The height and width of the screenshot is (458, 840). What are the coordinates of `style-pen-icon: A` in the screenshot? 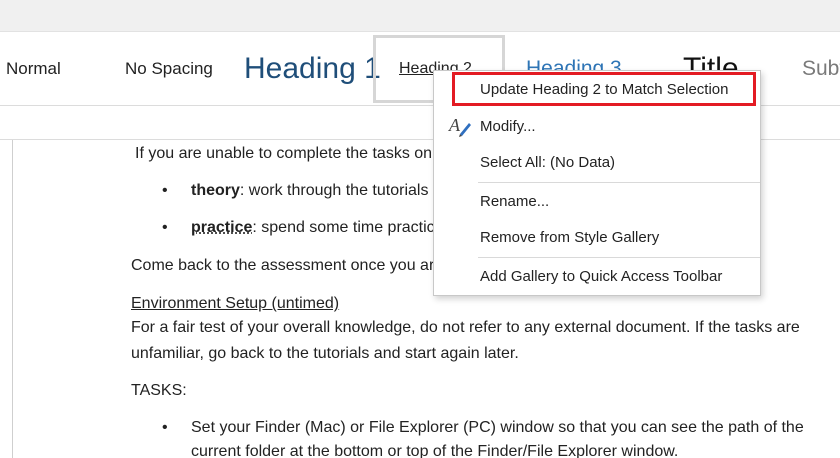 It's located at (459, 126).